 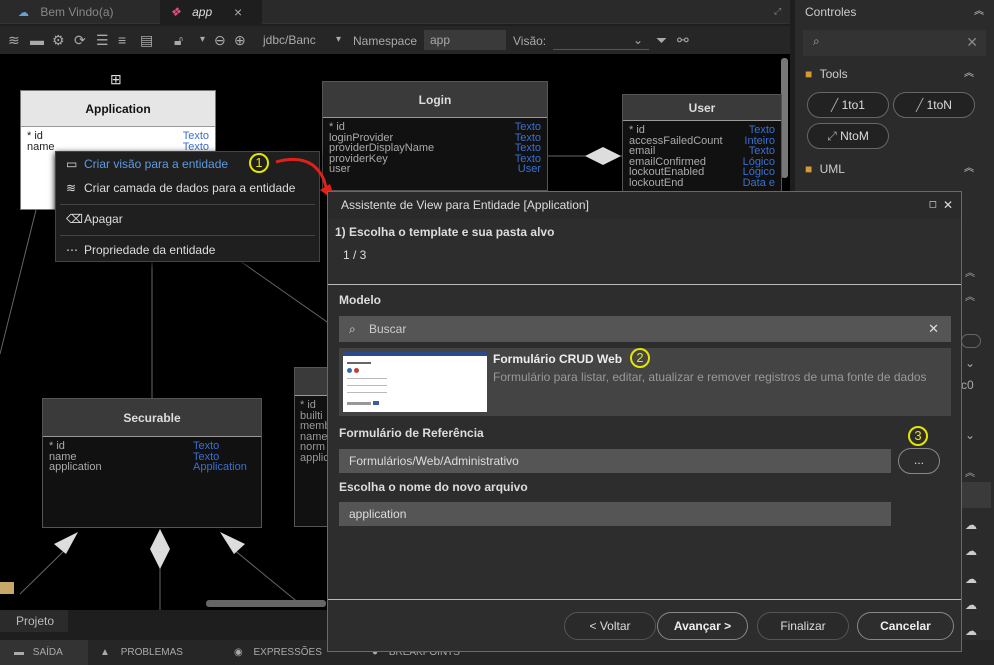 What do you see at coordinates (44, 652) in the screenshot?
I see `tab-saida: ▬ SAÍDA` at bounding box center [44, 652].